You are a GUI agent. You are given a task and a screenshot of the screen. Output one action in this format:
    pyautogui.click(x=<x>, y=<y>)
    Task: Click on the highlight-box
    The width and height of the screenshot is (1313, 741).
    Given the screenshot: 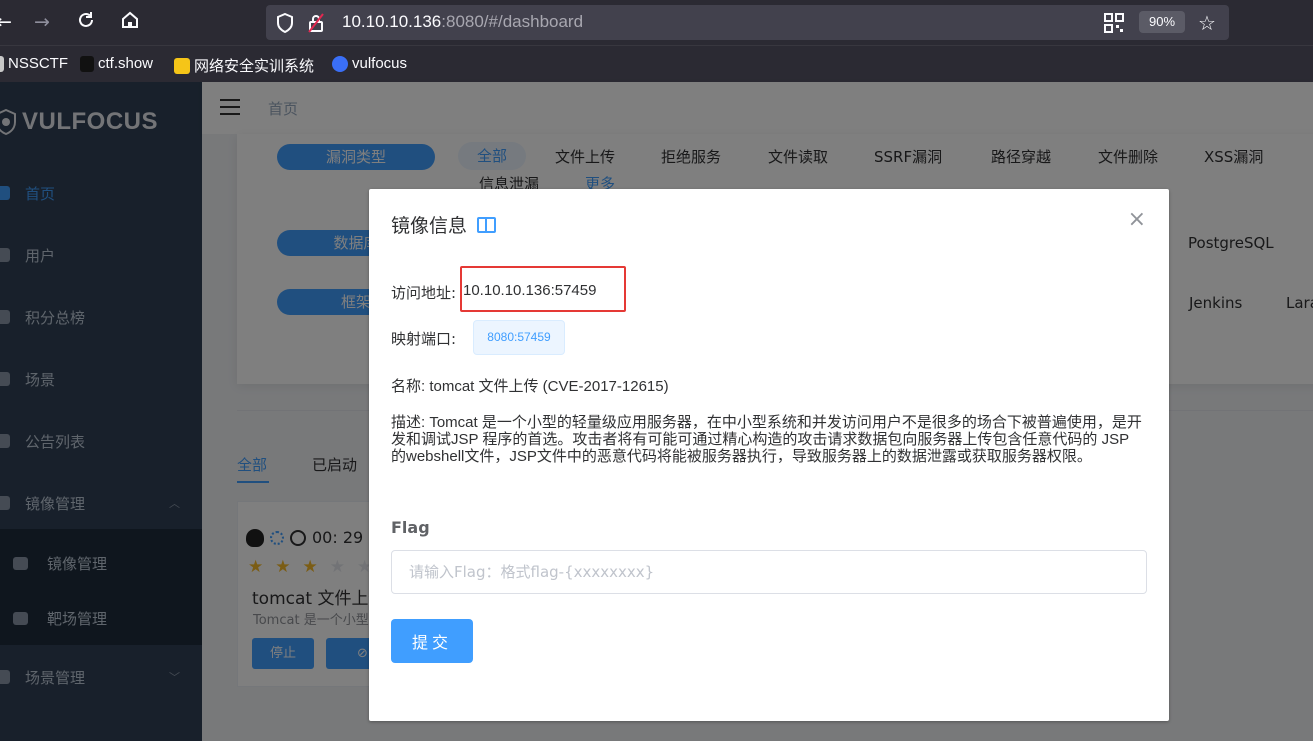 What is the action you would take?
    pyautogui.click(x=543, y=289)
    